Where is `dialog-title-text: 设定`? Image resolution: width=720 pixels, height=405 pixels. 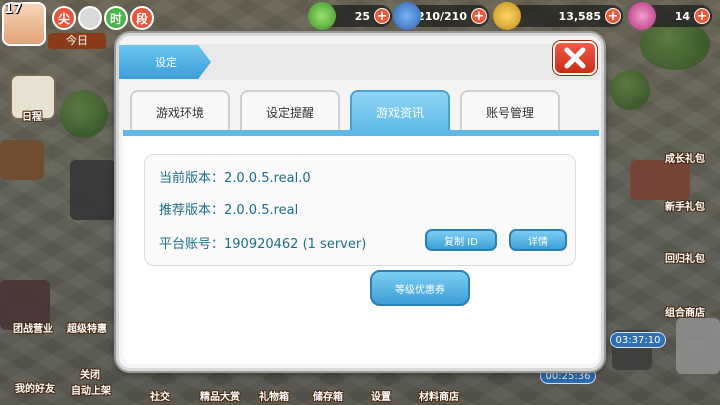 dialog-title-text: 设定 is located at coordinates (166, 62).